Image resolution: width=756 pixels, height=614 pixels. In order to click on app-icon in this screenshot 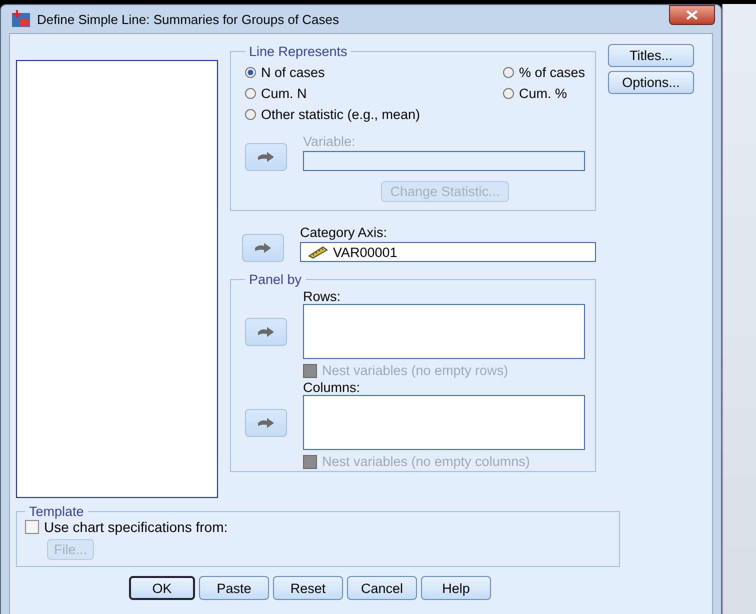, I will do `click(21, 19)`.